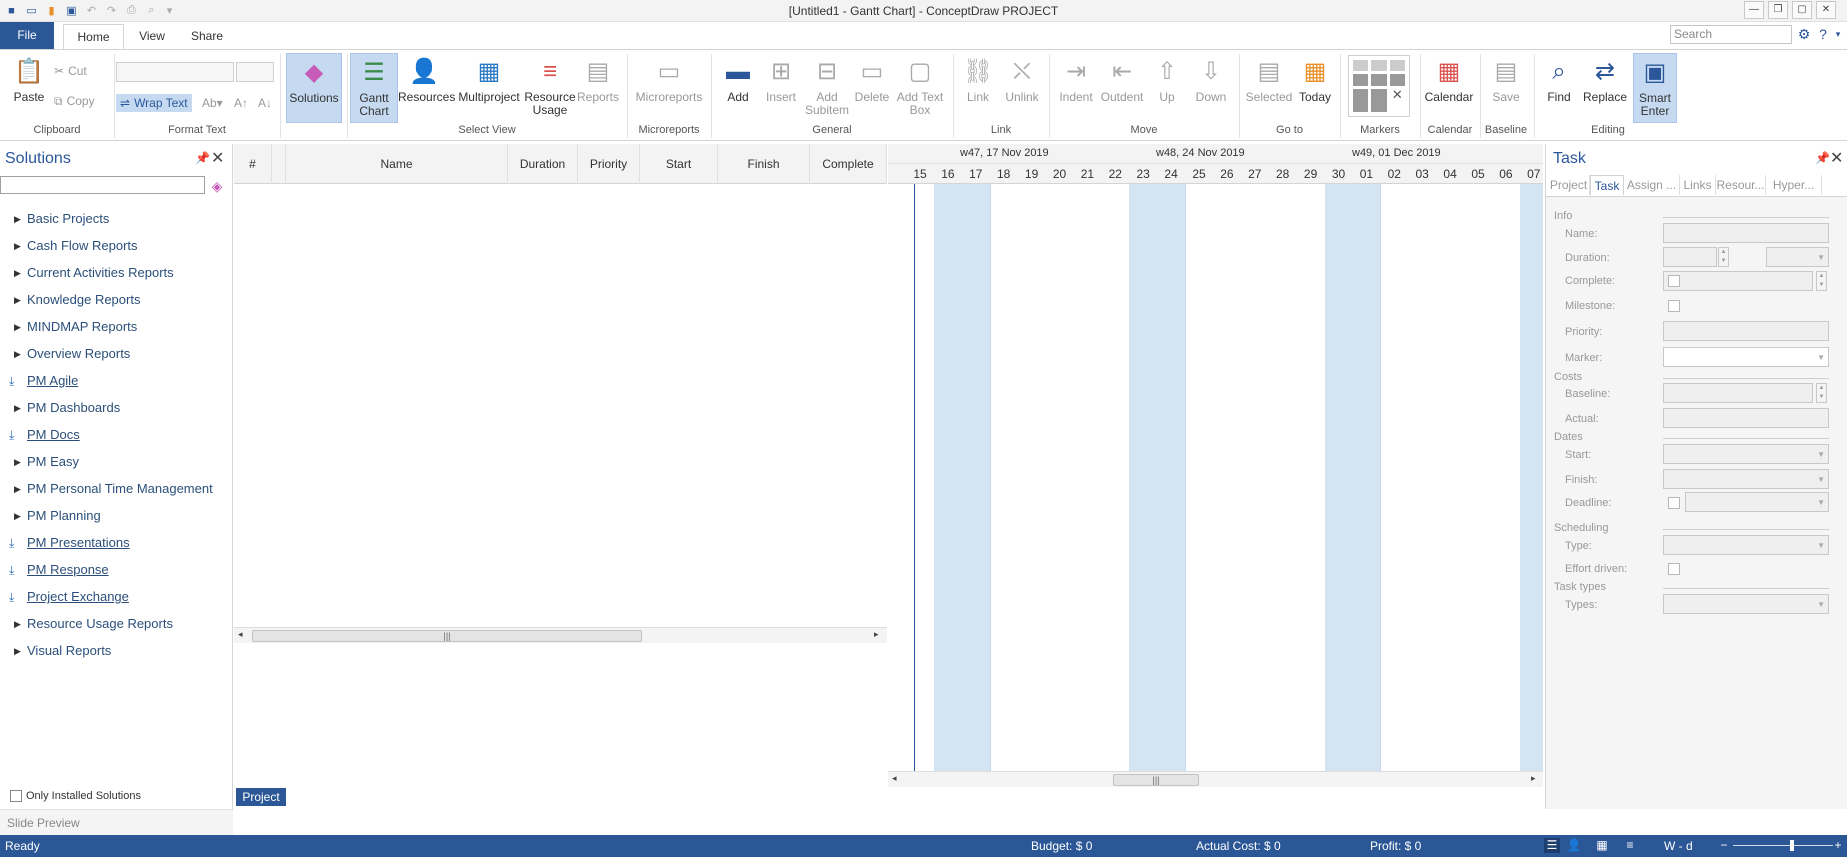 The height and width of the screenshot is (857, 1847). What do you see at coordinates (1449, 88) in the screenshot?
I see `calendar-button: ▦ Calendar` at bounding box center [1449, 88].